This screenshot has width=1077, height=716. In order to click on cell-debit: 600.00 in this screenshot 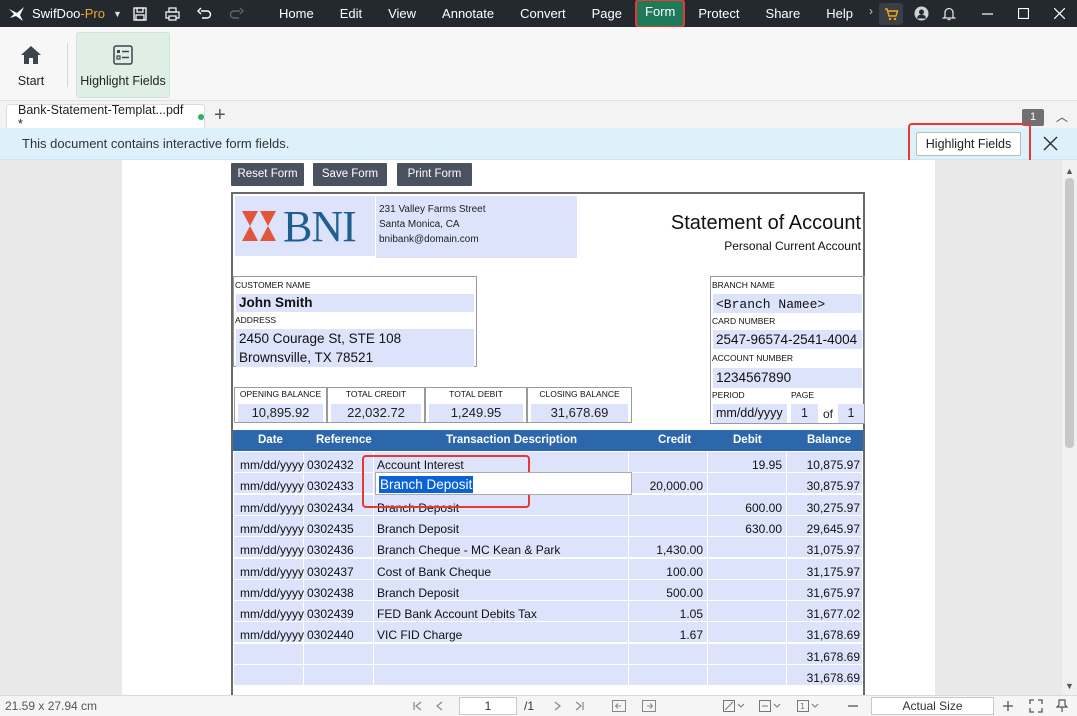, I will do `click(747, 504)`.